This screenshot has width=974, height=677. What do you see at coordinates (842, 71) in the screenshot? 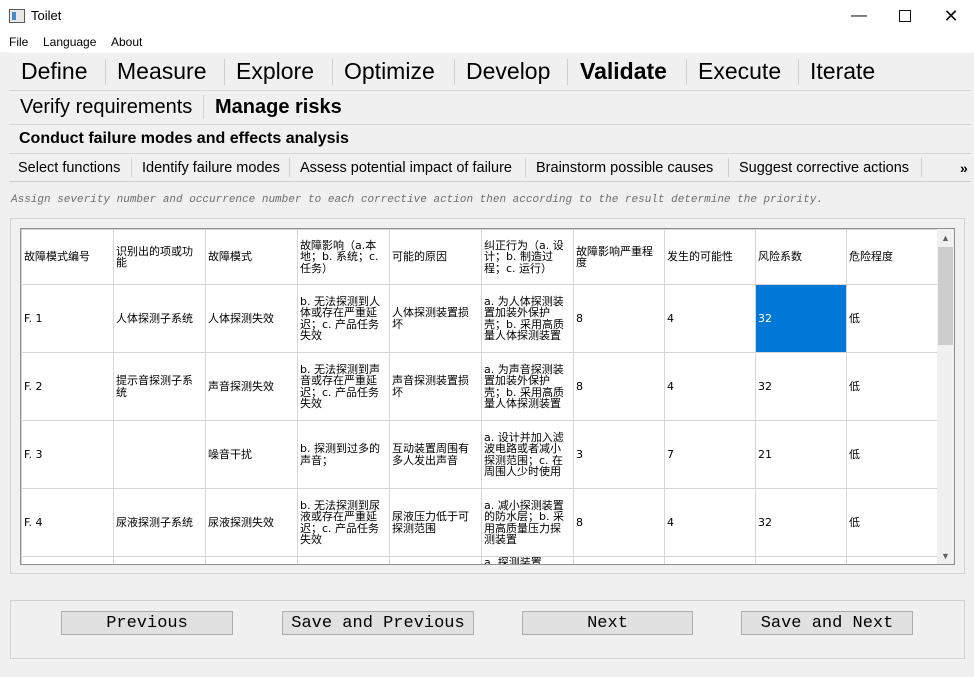
I see `tab-iterate: Iterate` at bounding box center [842, 71].